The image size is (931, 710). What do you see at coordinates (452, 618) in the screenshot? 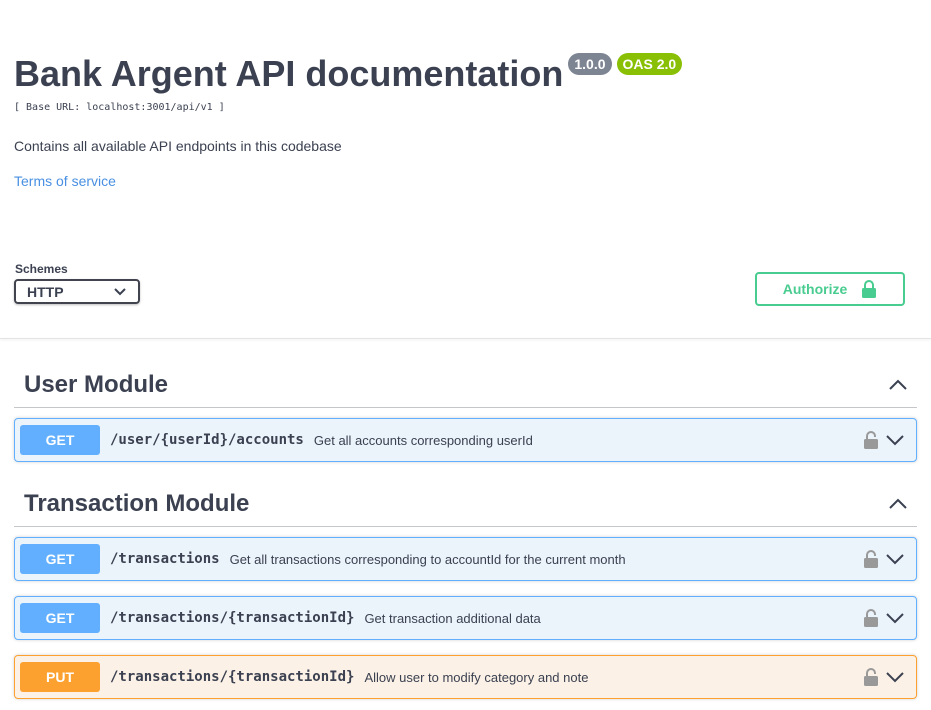
I see `operation-summary: Get transaction additional data` at bounding box center [452, 618].